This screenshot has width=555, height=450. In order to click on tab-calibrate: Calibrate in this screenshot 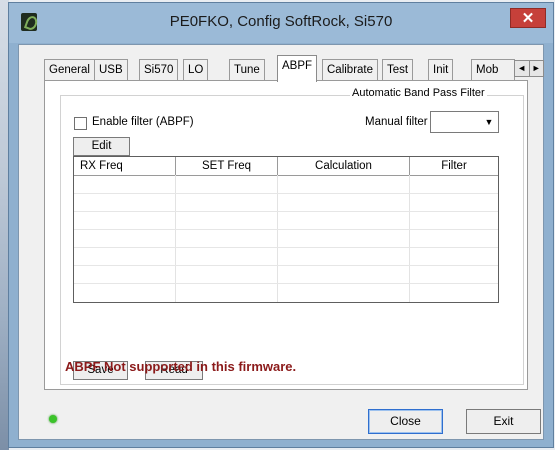, I will do `click(350, 70)`.